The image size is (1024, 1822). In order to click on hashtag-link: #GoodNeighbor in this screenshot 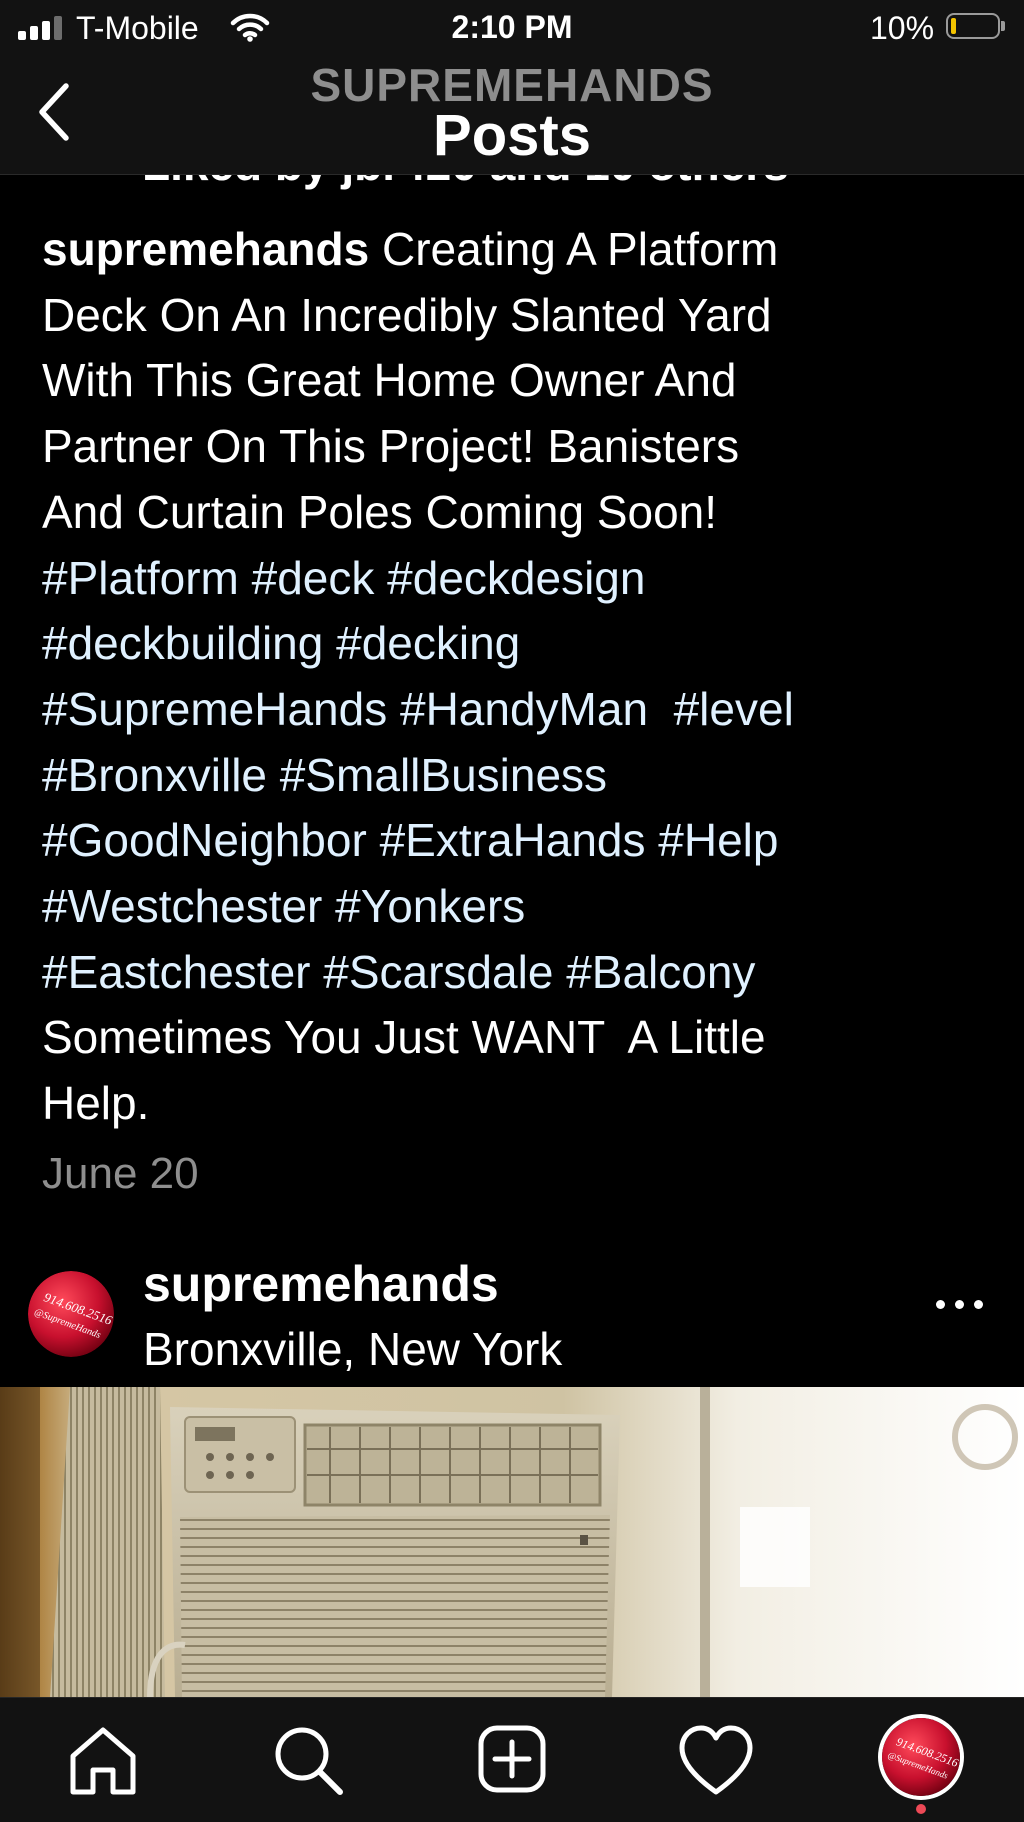, I will do `click(204, 840)`.